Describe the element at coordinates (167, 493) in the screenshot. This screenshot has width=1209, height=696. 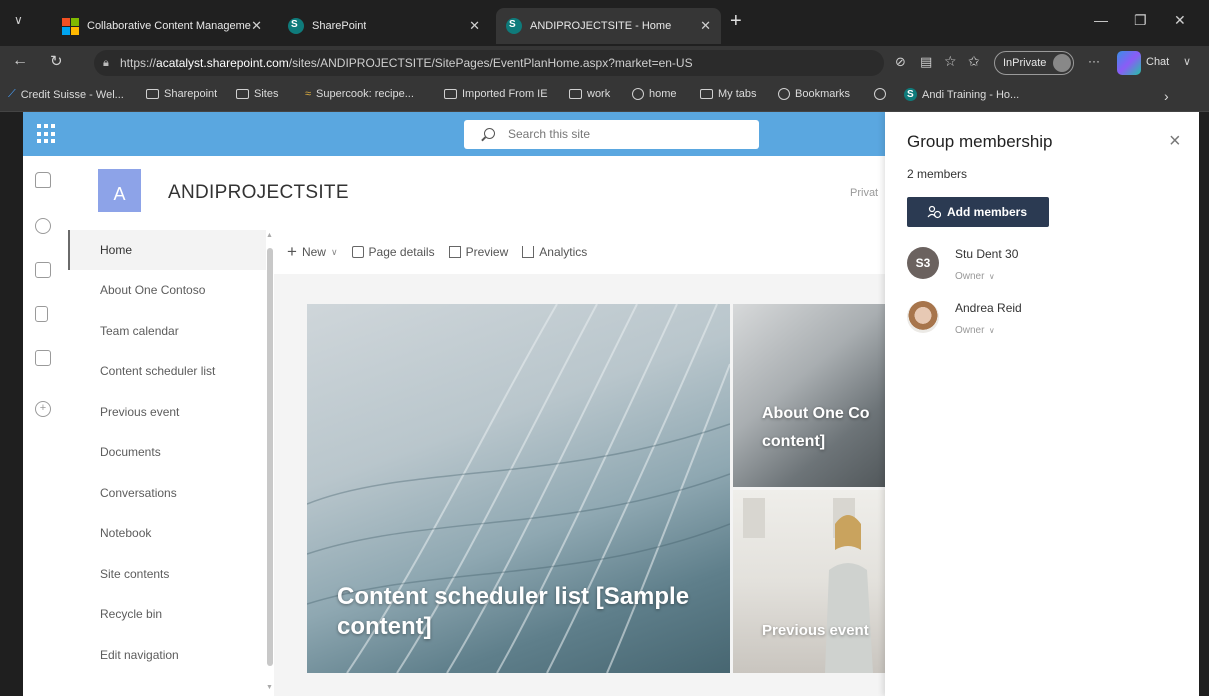
I see `nav-item-conversations: Conversations` at that location.